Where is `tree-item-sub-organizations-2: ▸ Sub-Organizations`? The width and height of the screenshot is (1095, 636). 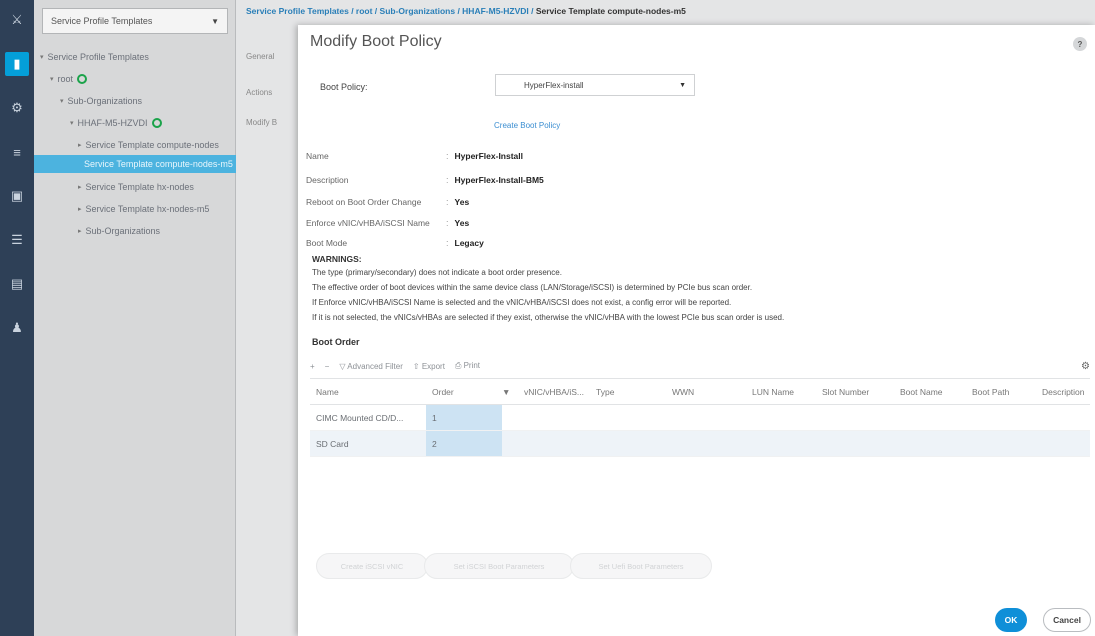 tree-item-sub-organizations-2: ▸ Sub-Organizations is located at coordinates (119, 231).